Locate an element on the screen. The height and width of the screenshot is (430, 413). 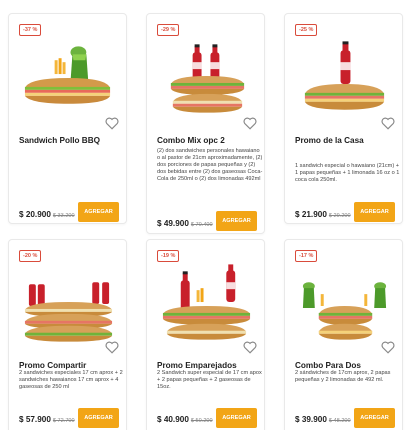
product-price: $ 39.900 $ 48.200 is located at coordinates (323, 419).